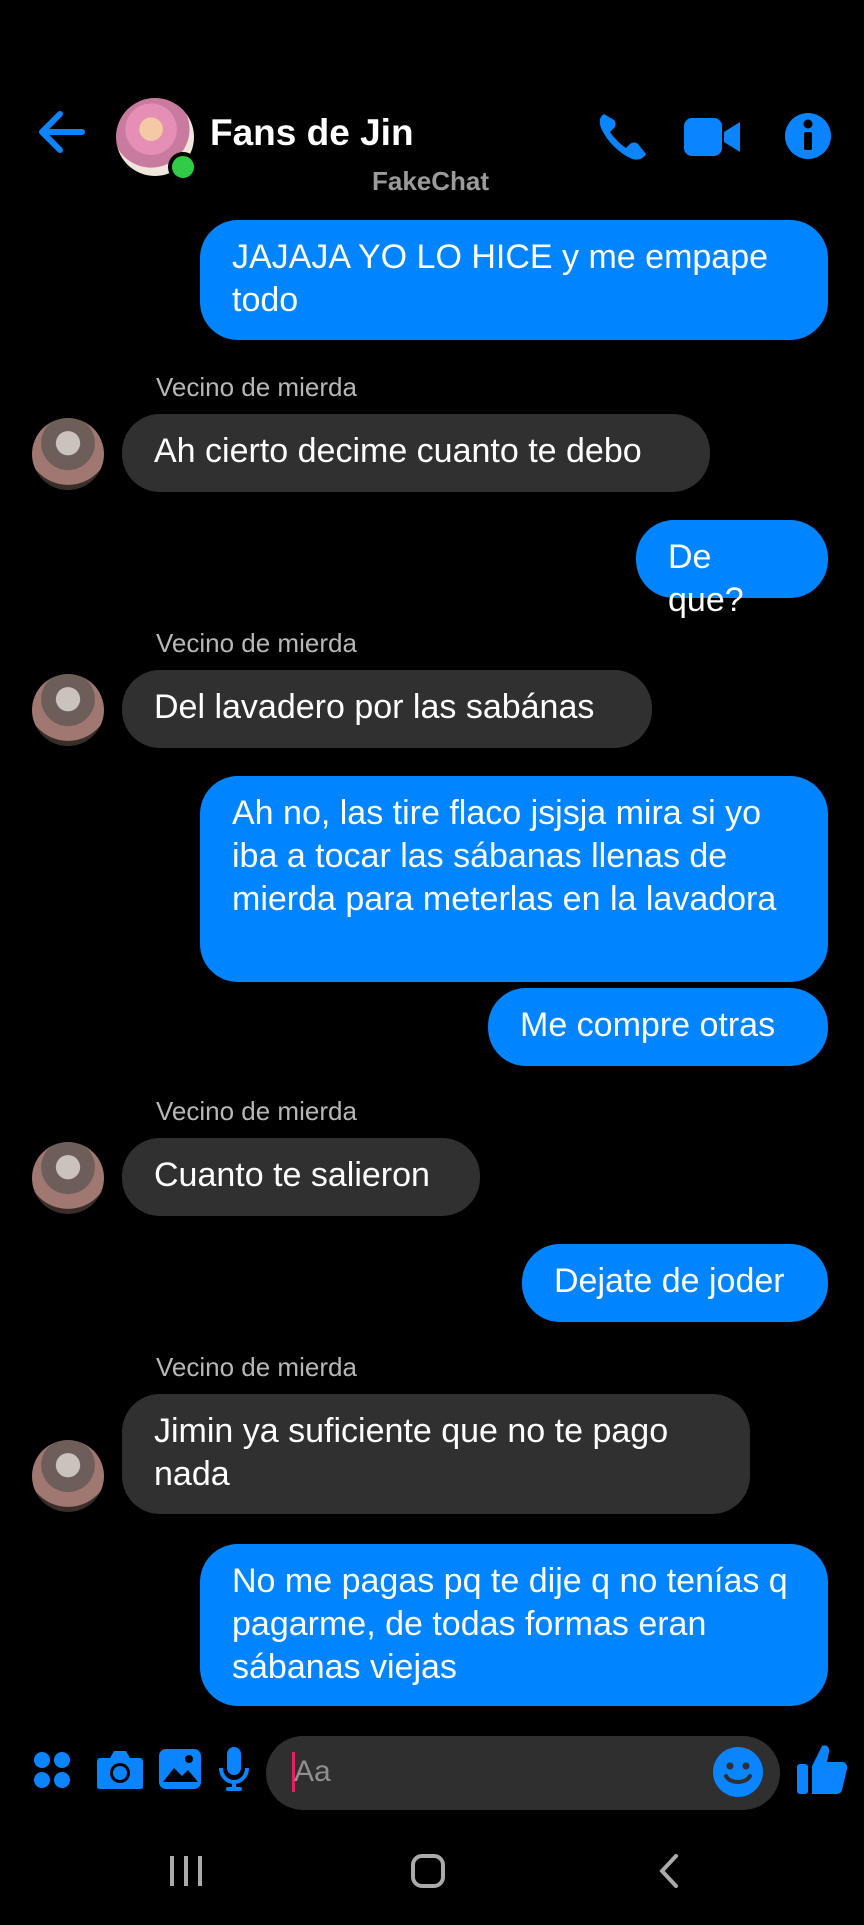  I want to click on like-button, so click(822, 1771).